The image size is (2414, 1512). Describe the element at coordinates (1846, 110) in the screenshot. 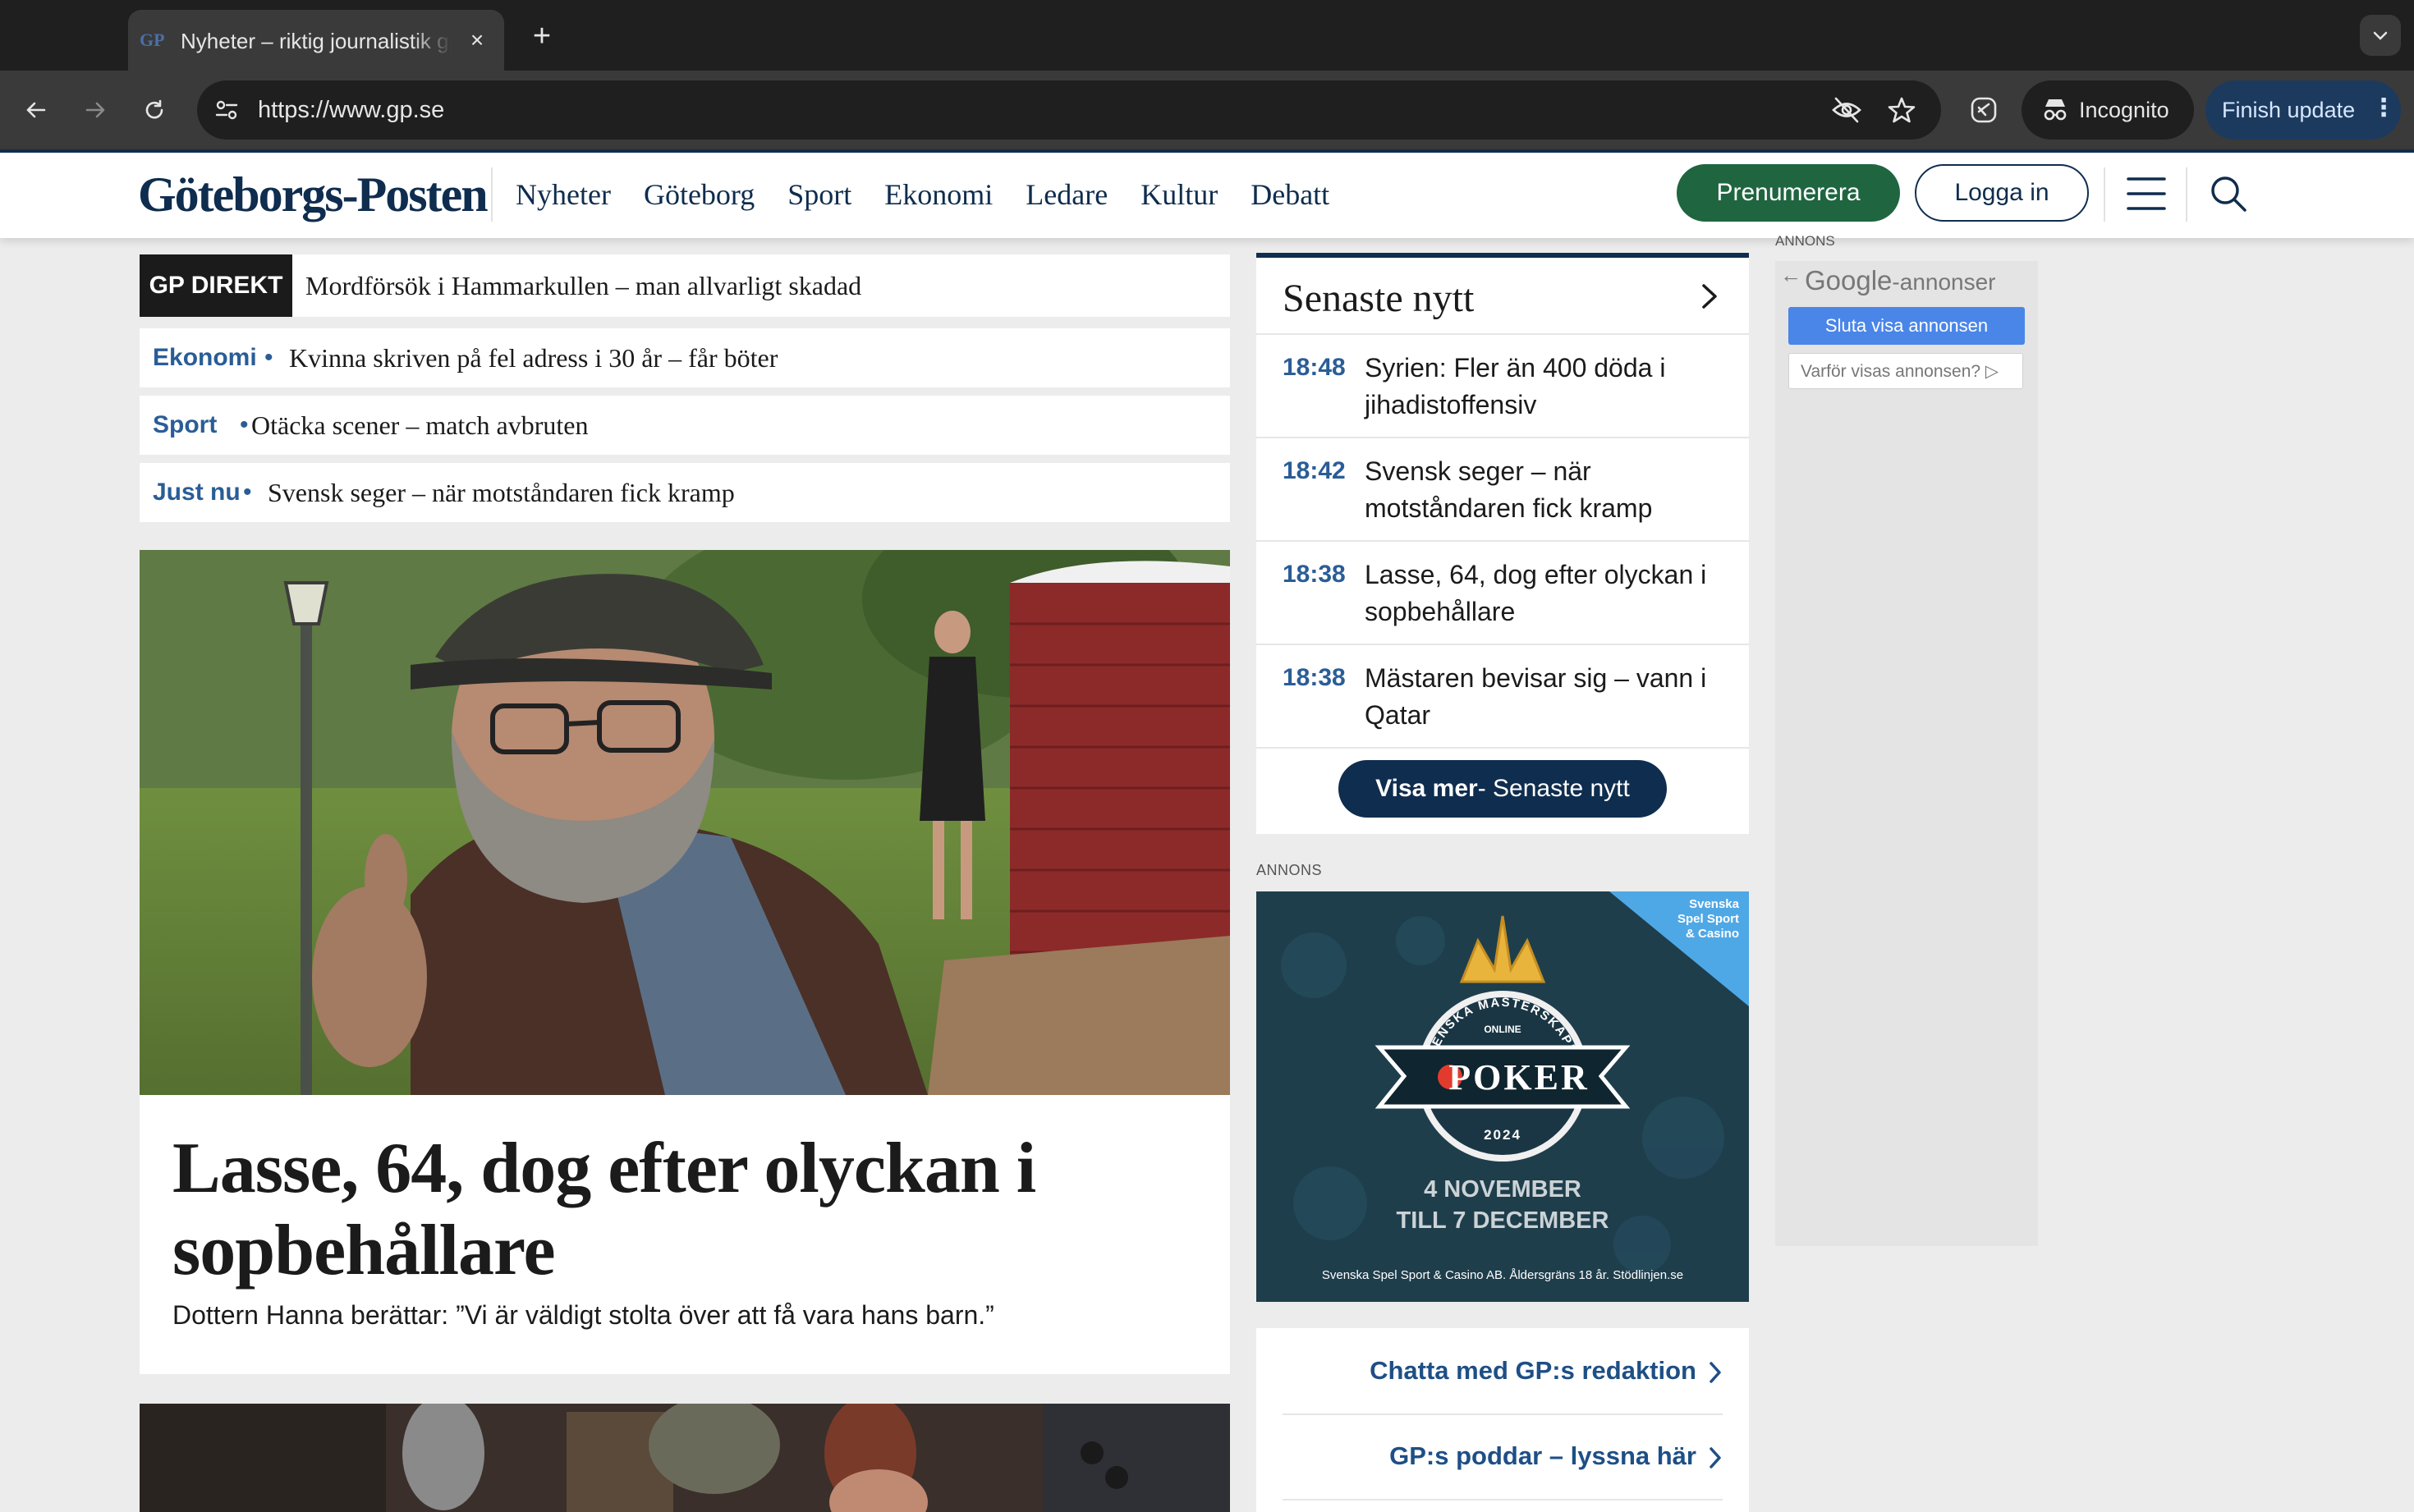

I see `eye-off-icon` at that location.